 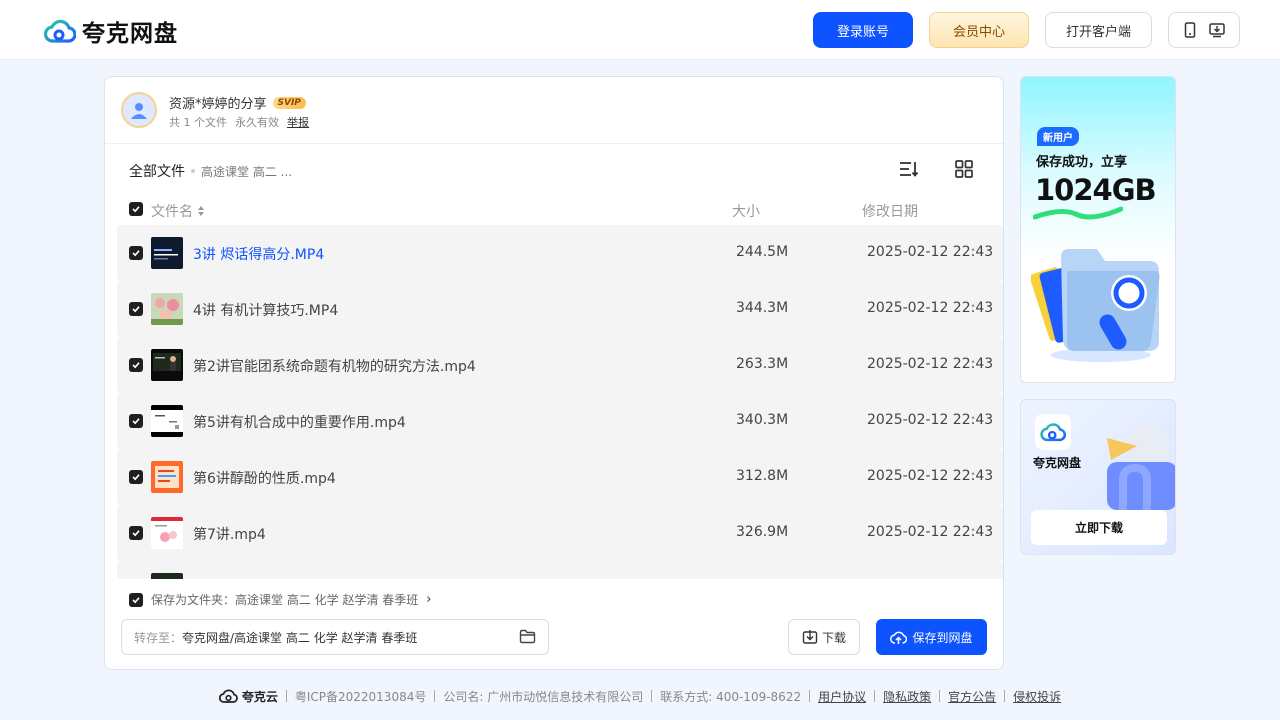 What do you see at coordinates (259, 696) in the screenshot?
I see `footer-brand-text: 夸克云` at bounding box center [259, 696].